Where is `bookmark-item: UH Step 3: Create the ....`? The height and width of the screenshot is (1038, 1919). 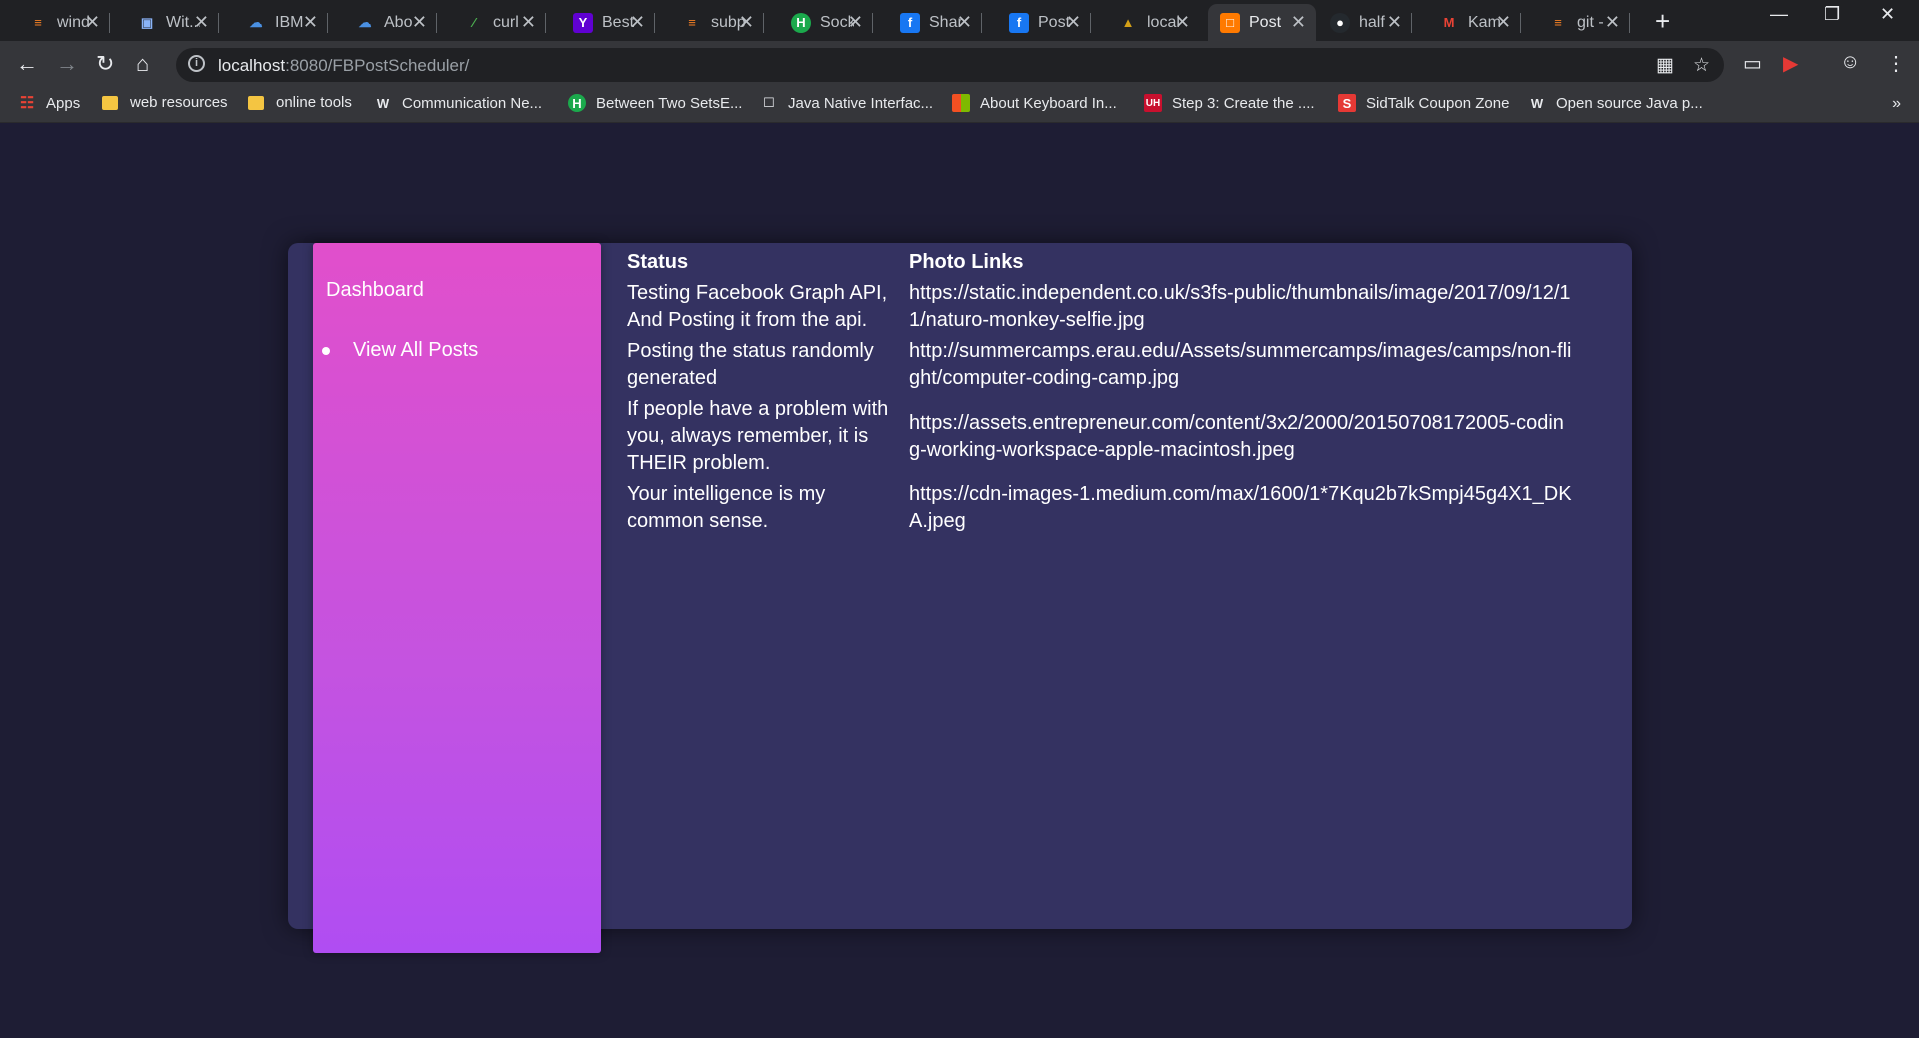 bookmark-item: UH Step 3: Create the .... is located at coordinates (1229, 103).